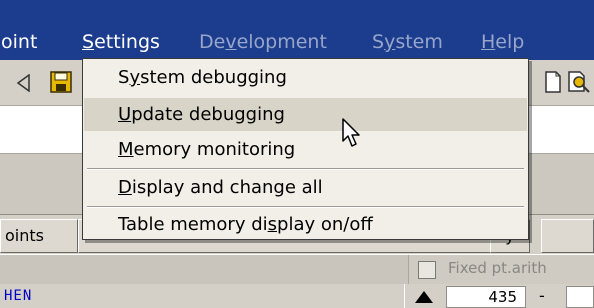 This screenshot has height=308, width=594. What do you see at coordinates (305, 114) in the screenshot?
I see `menu-item-update-debugging: Update debugging` at bounding box center [305, 114].